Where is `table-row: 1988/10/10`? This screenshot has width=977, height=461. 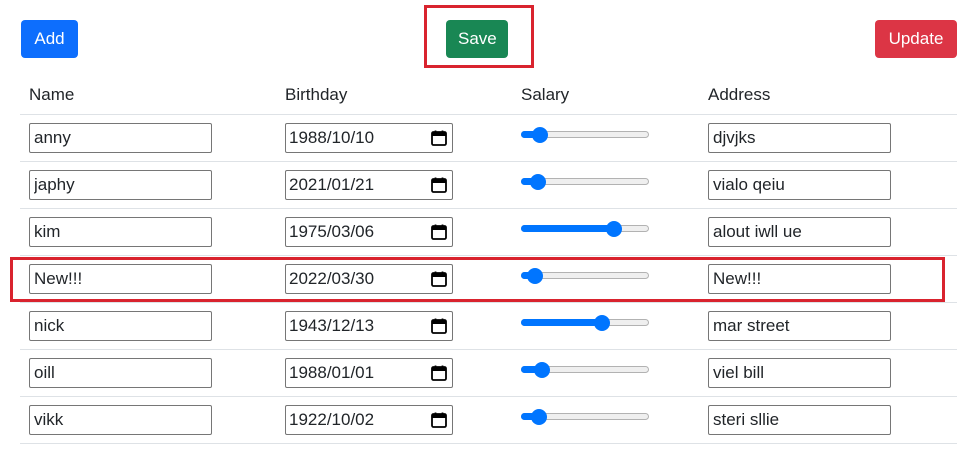
table-row: 1988/10/10 is located at coordinates (488, 138).